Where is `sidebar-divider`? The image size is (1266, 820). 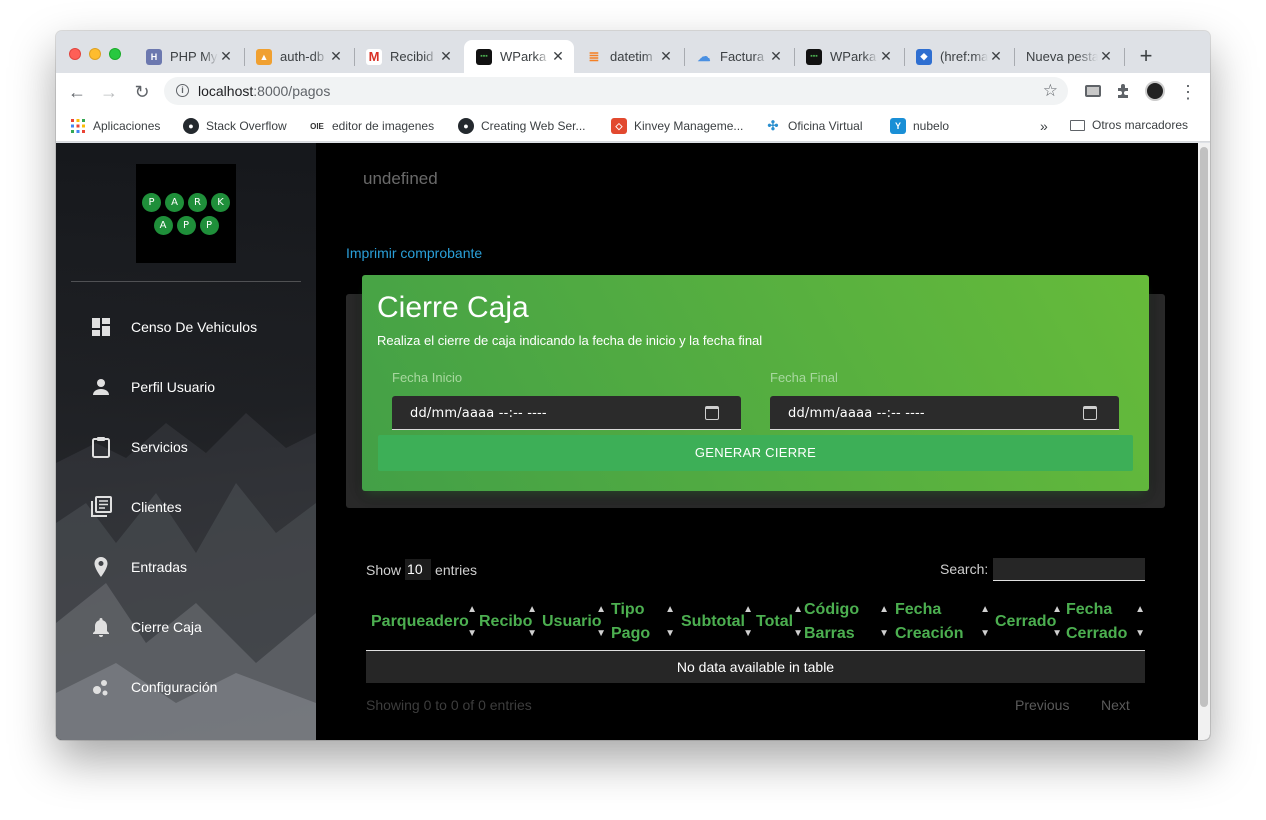 sidebar-divider is located at coordinates (186, 281).